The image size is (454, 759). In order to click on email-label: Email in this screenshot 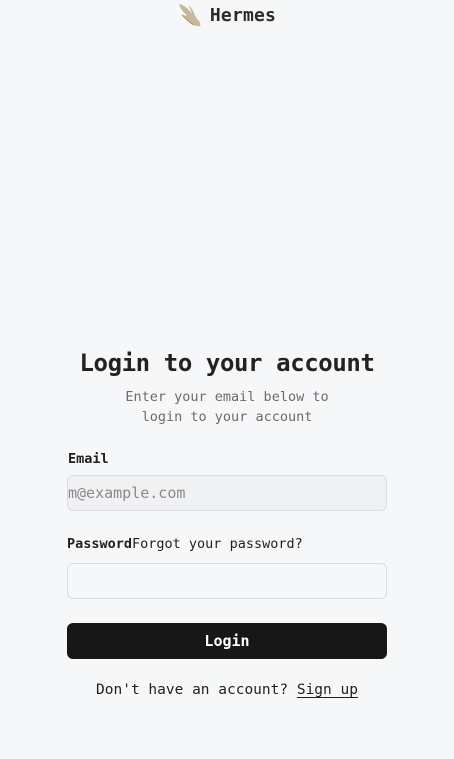, I will do `click(88, 459)`.